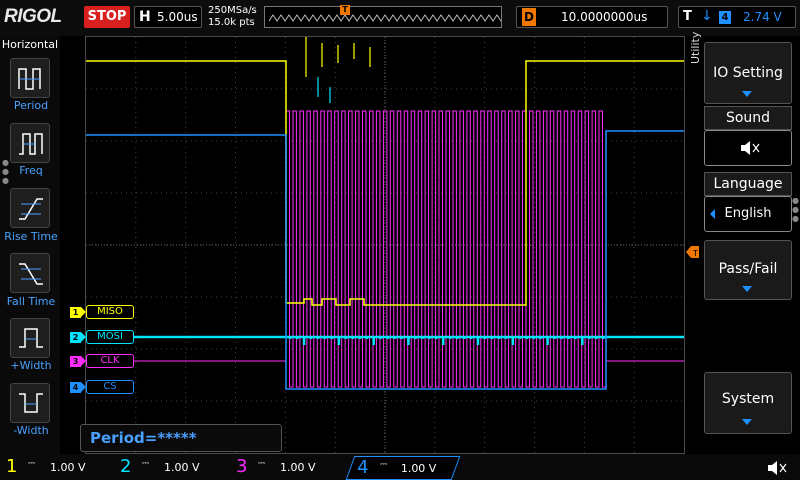  I want to click on ch1-number: 1, so click(12, 466).